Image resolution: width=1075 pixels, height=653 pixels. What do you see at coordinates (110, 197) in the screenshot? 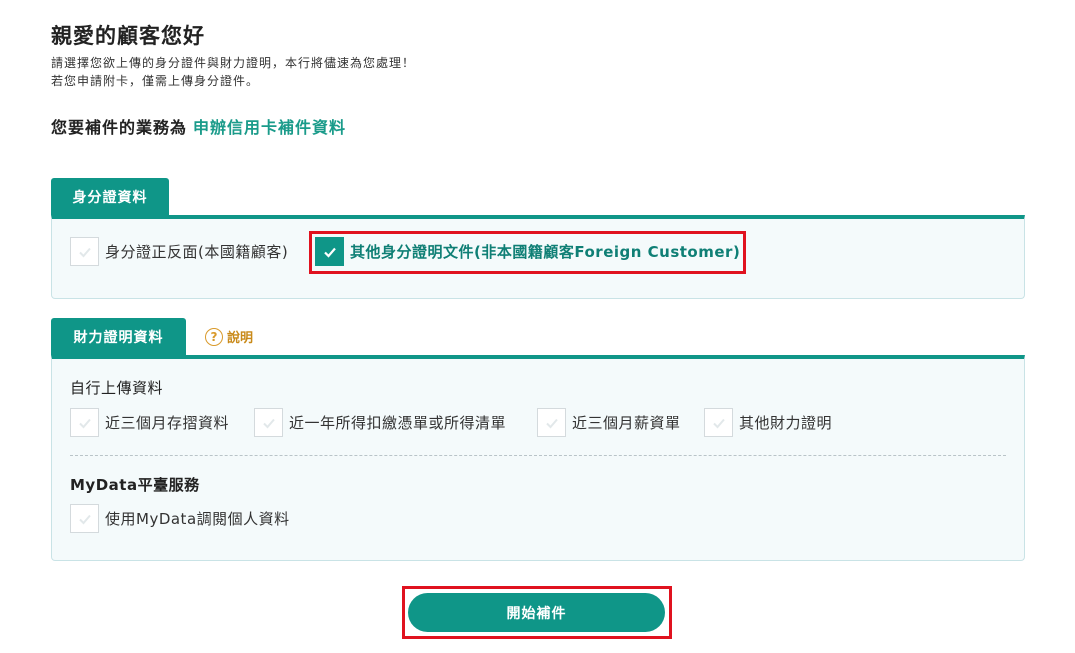
I see `tab-identity: 身分證資料` at bounding box center [110, 197].